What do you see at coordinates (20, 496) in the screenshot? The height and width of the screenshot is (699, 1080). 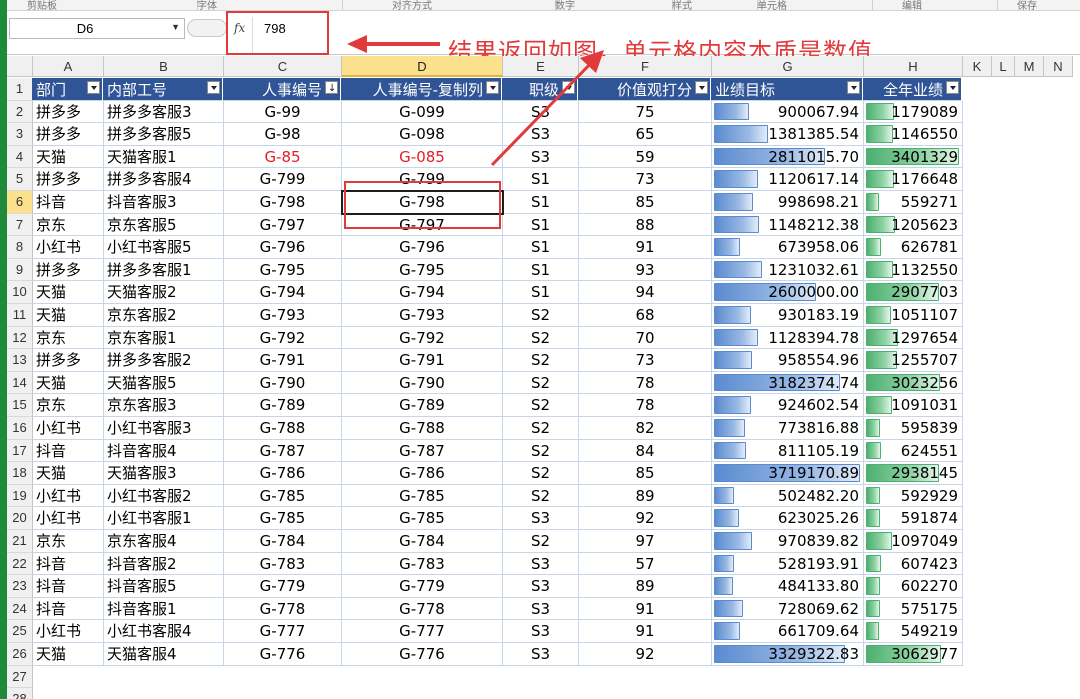 I see `row-header: 19` at bounding box center [20, 496].